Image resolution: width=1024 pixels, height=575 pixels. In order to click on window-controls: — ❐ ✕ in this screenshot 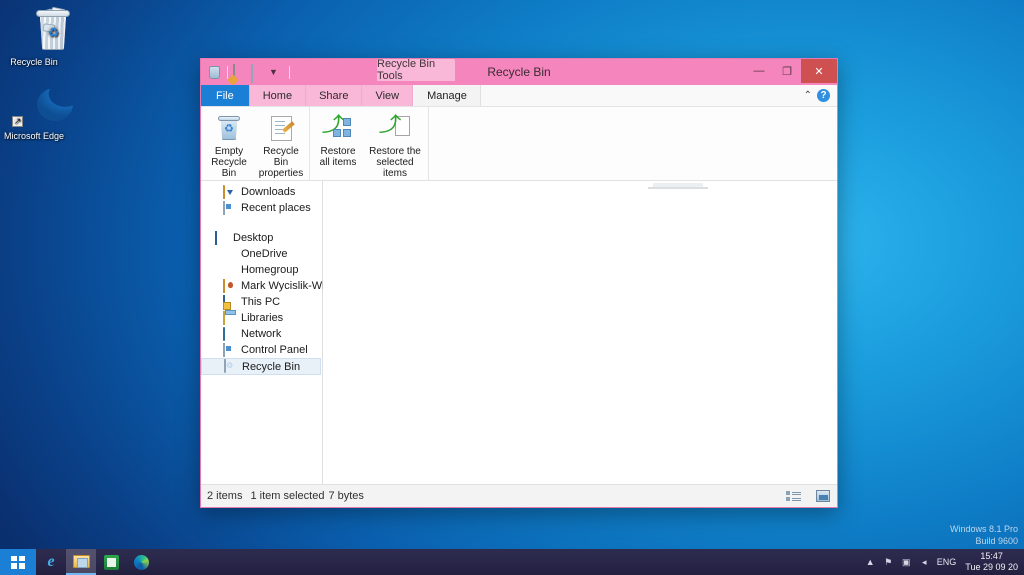, I will do `click(791, 71)`.